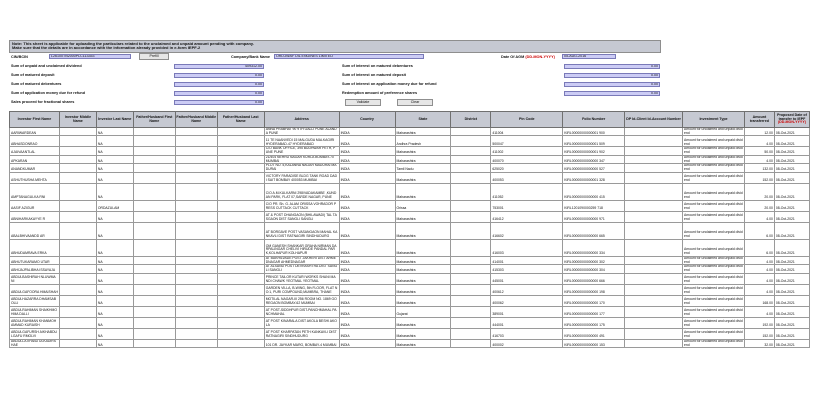 Image resolution: width=820 pixels, height=412 pixels. Describe the element at coordinates (34, 322) in the screenshot. I see `table-cell: ABDULRAHIMAN KHANMOHAMMAD KURAISH` at that location.